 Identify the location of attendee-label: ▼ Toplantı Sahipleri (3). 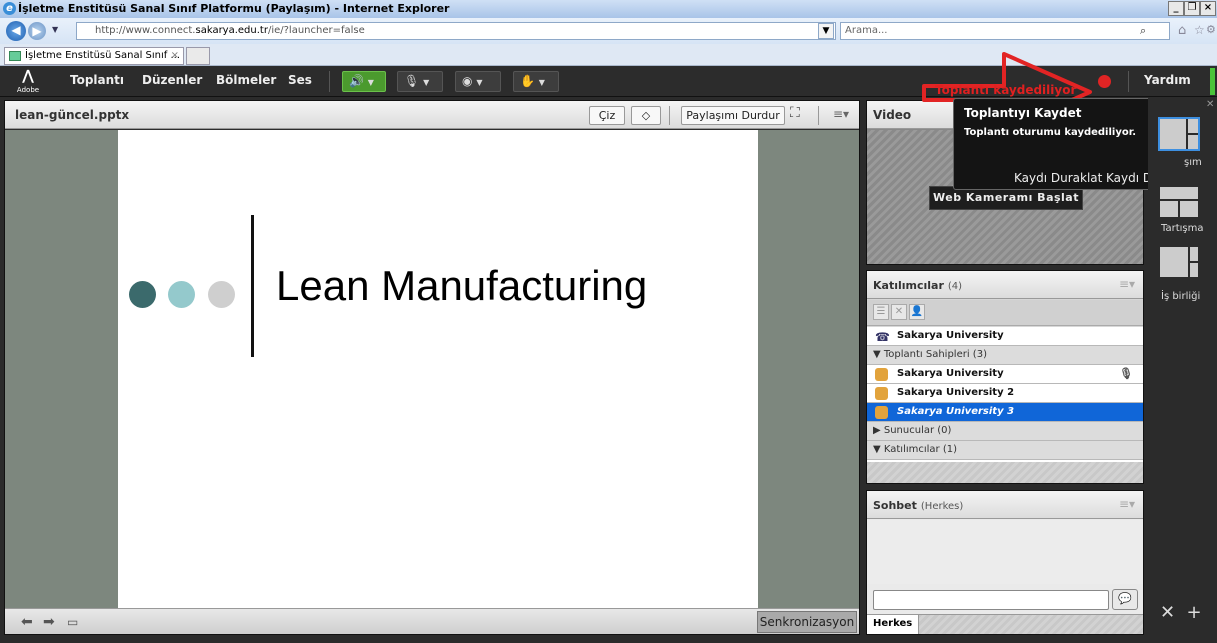
(930, 354).